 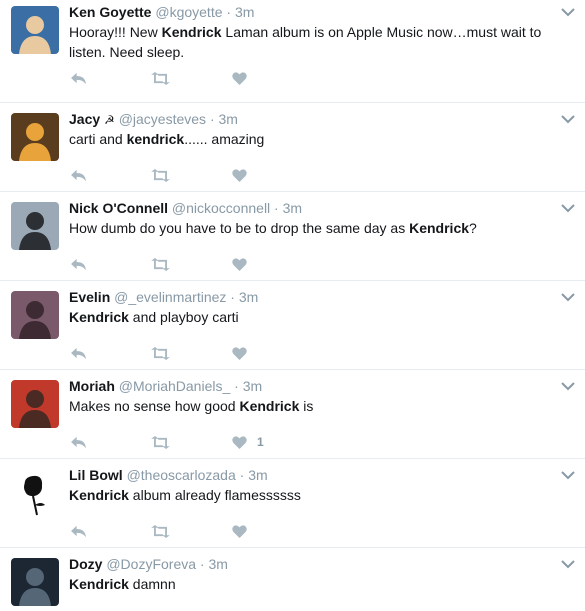 I want to click on username: @nickocconnell, so click(x=221, y=208).